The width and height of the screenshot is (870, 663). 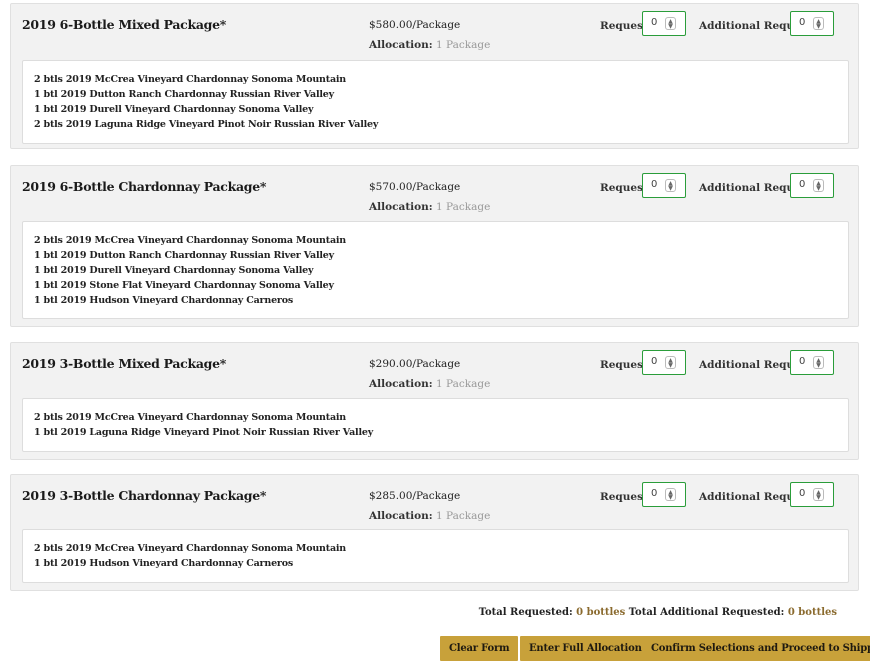 What do you see at coordinates (124, 24) in the screenshot?
I see `package-title: 2019 6-Bottle Mixed Package*` at bounding box center [124, 24].